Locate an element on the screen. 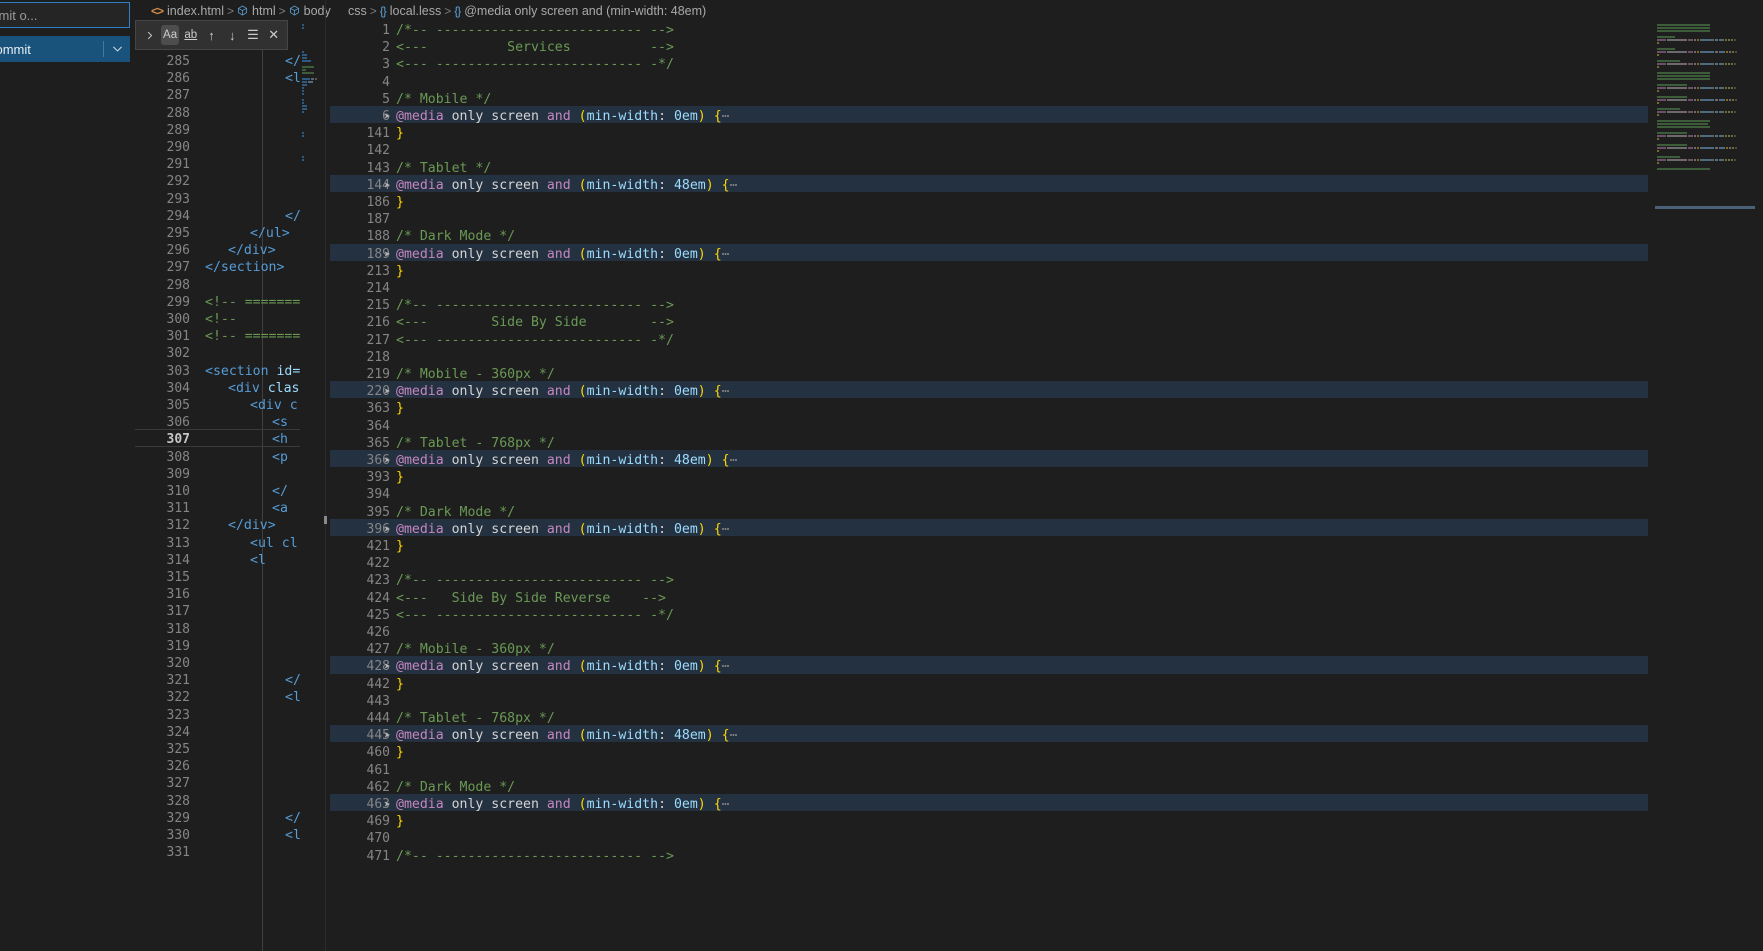  find-widget: Aa ab ↑ ↓ ☰ ✕ is located at coordinates (211, 35).